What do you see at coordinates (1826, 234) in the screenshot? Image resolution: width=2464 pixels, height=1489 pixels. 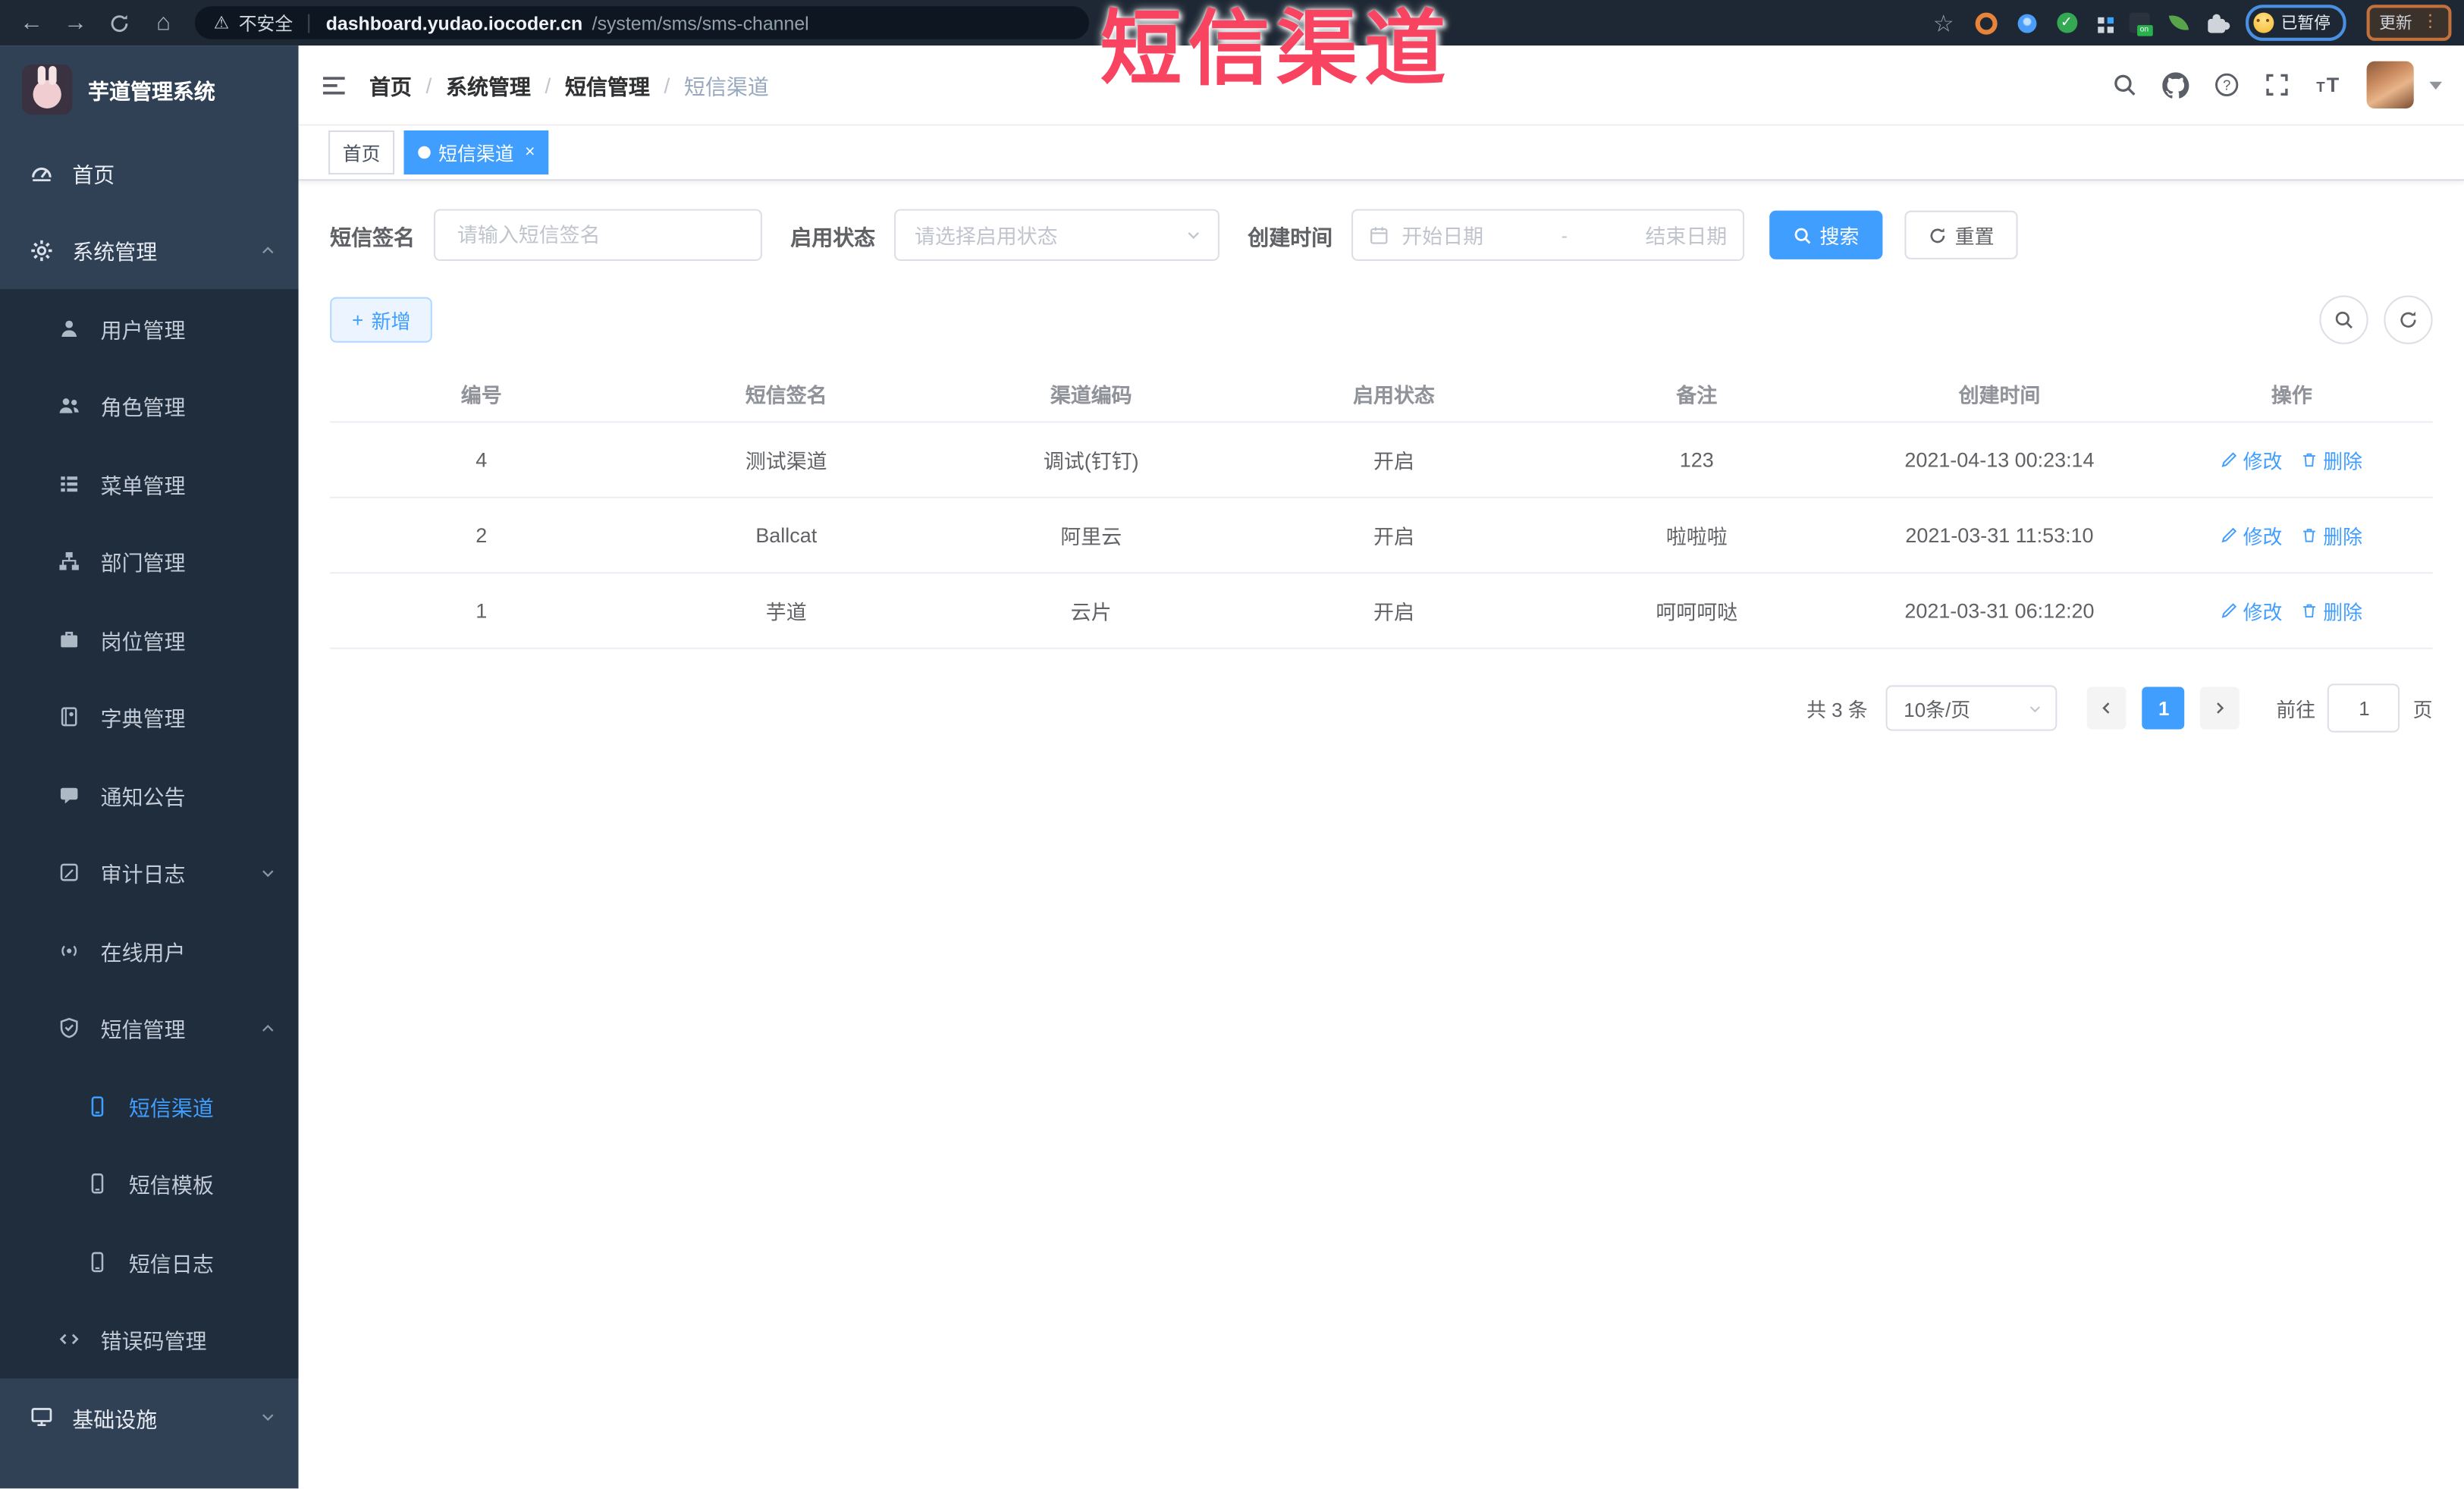 I see `search-button: 搜索` at bounding box center [1826, 234].